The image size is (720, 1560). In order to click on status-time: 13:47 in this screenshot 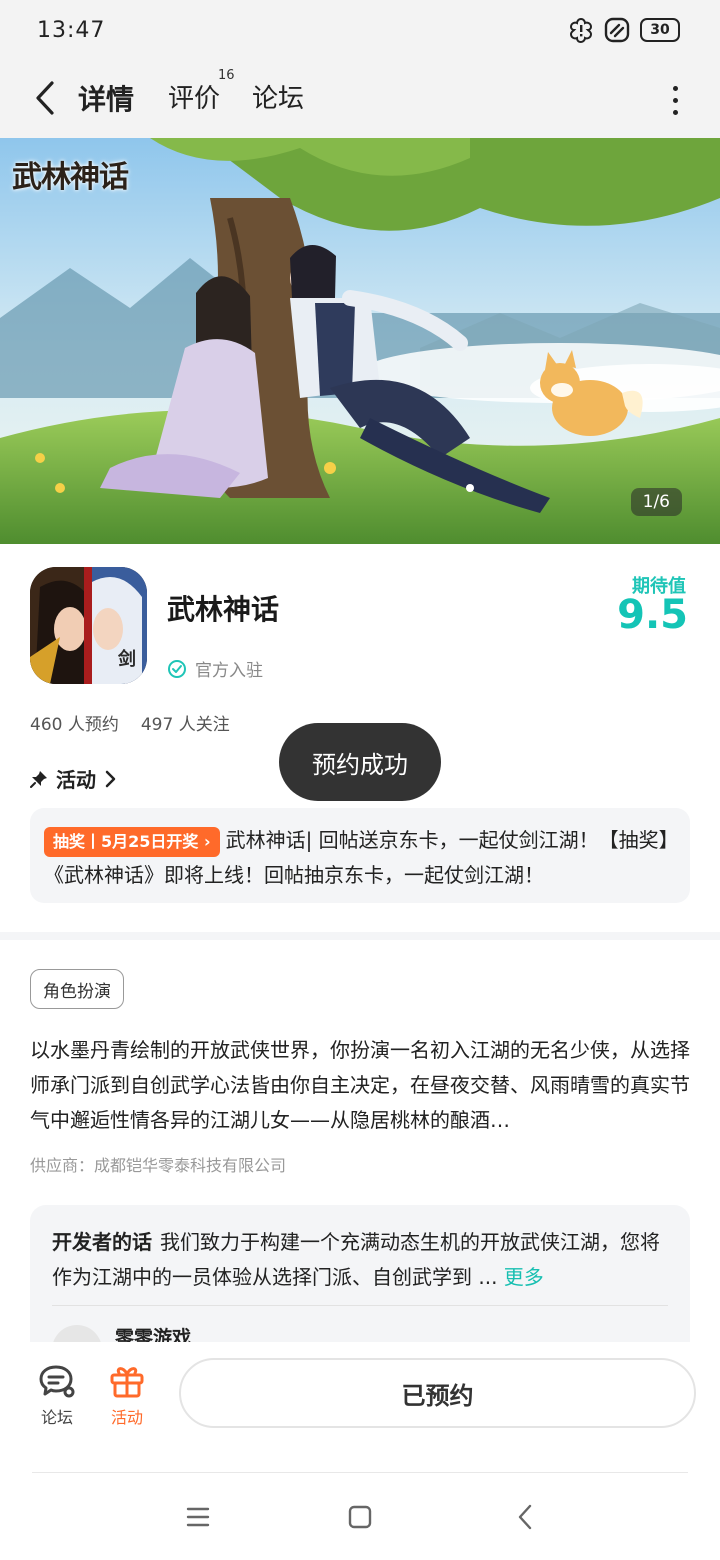, I will do `click(71, 30)`.